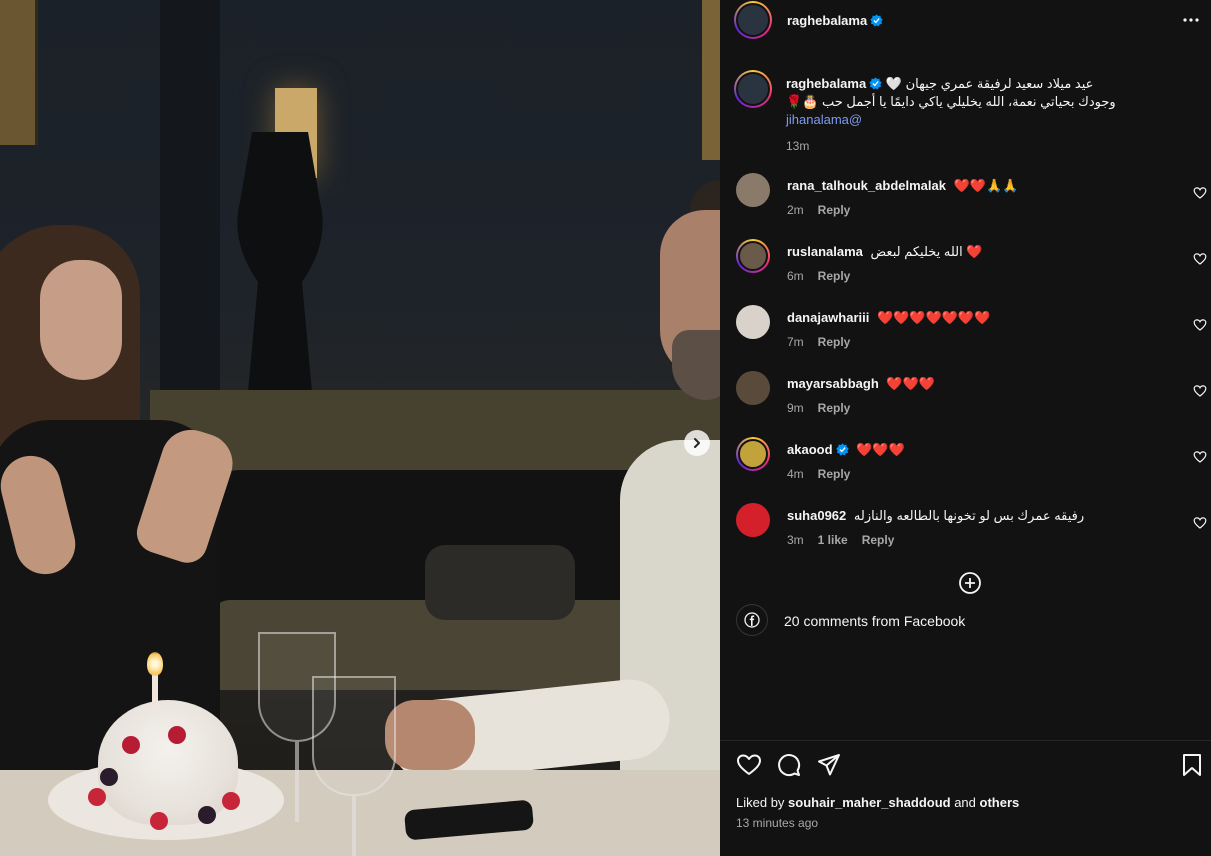 This screenshot has width=1211, height=856. I want to click on comment-meta: 7m Reply, so click(825, 342).